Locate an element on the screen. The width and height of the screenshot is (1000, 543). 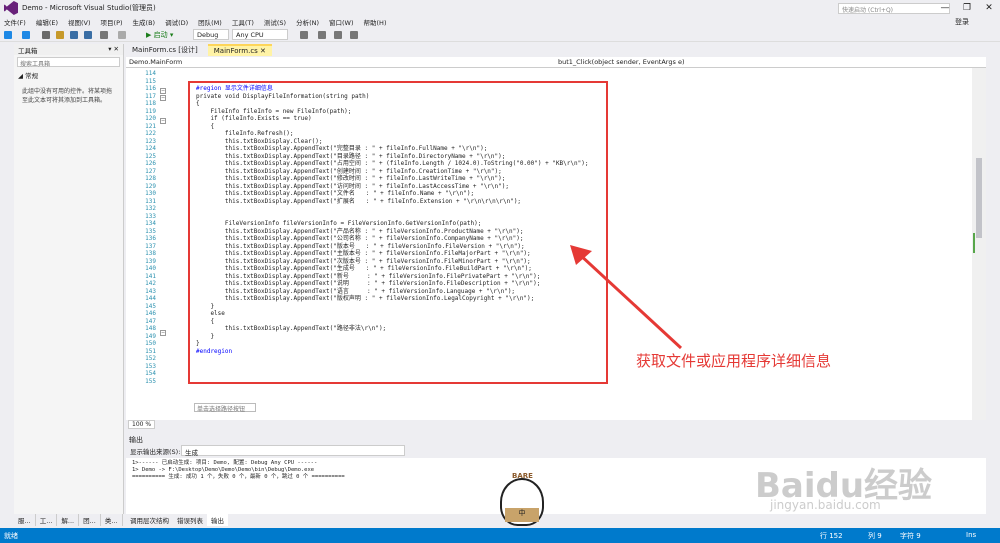
line-number: 126 is located at coordinates (150, 163).